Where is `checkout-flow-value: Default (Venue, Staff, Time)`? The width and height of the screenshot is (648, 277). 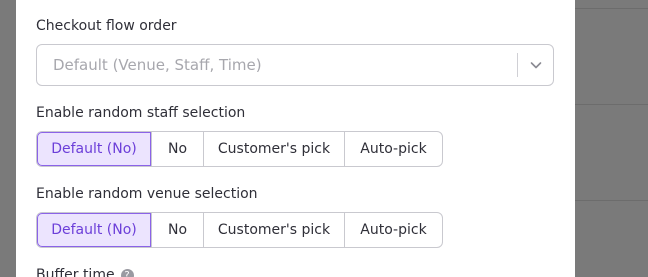 checkout-flow-value: Default (Venue, Staff, Time) is located at coordinates (157, 65).